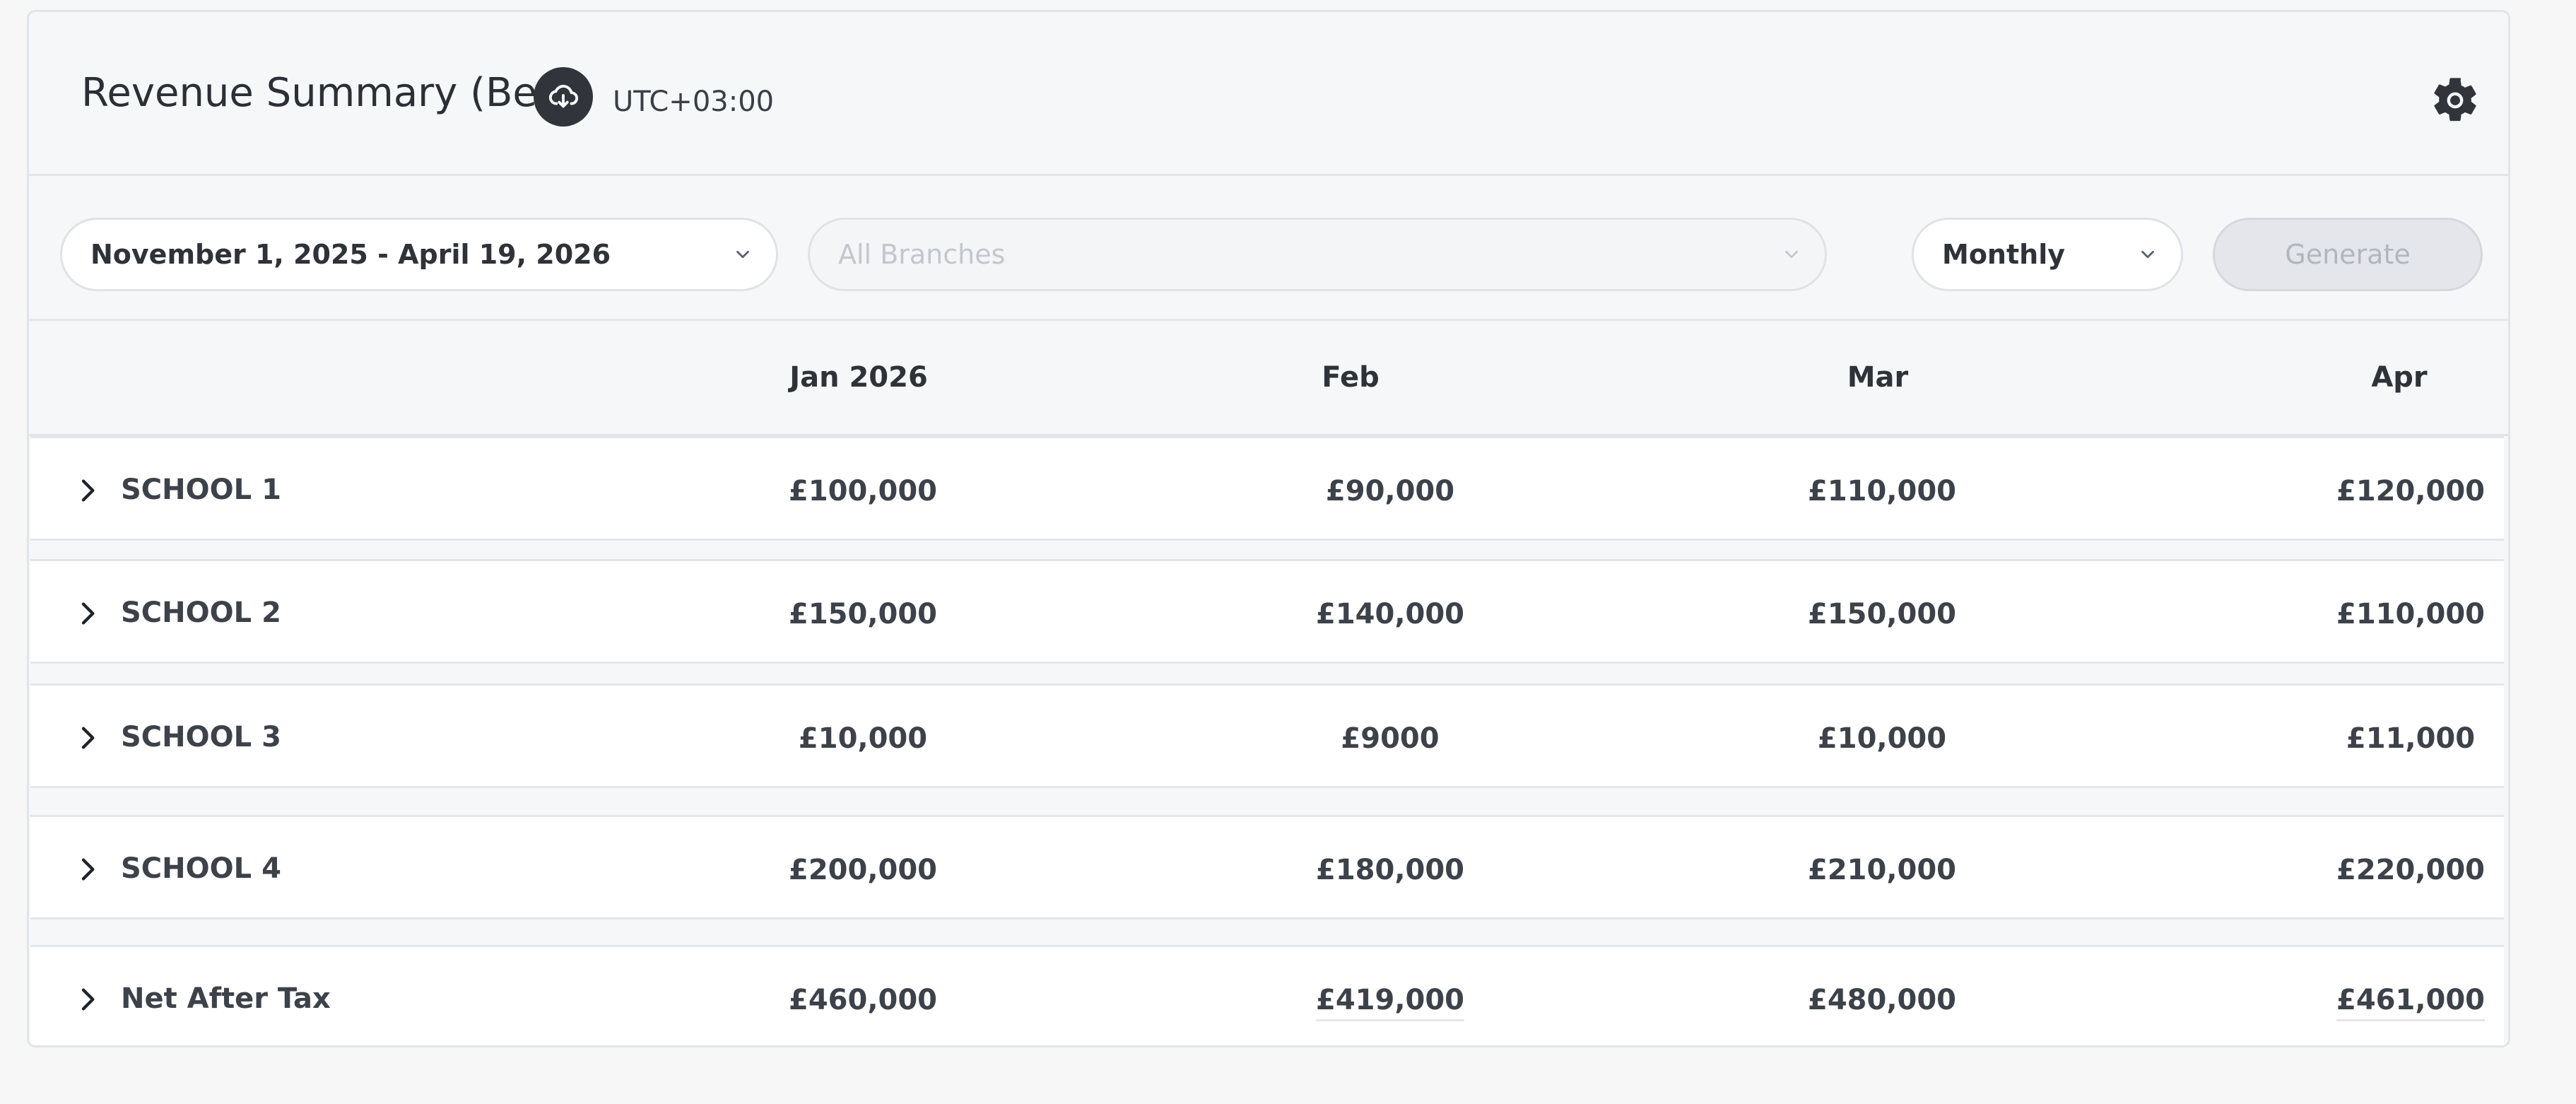 The image size is (2576, 1104). Describe the element at coordinates (1390, 1002) in the screenshot. I see `cell-value: £419,000` at that location.